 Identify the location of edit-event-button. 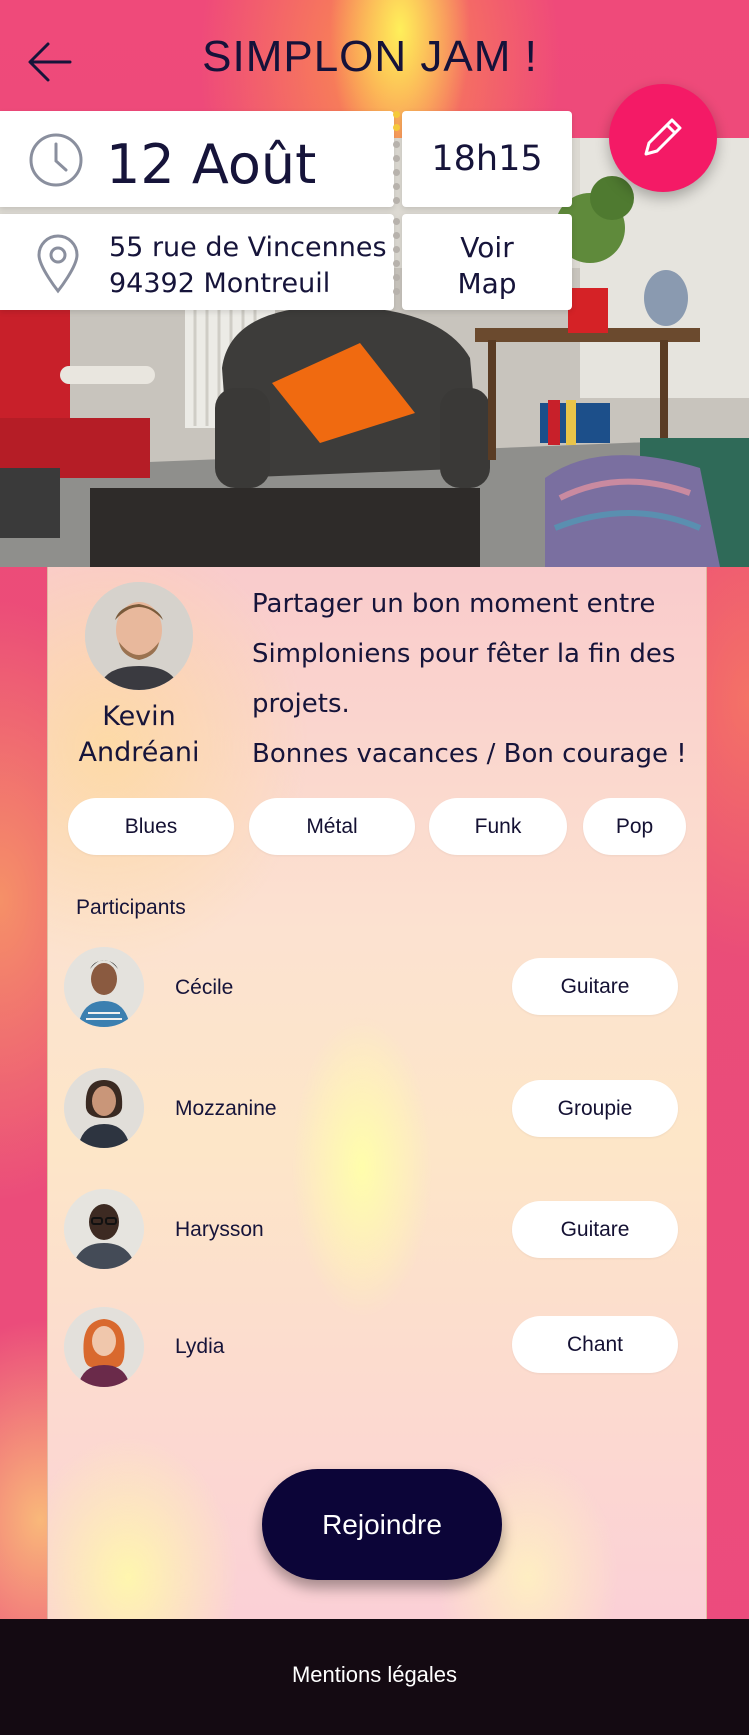
(663, 138).